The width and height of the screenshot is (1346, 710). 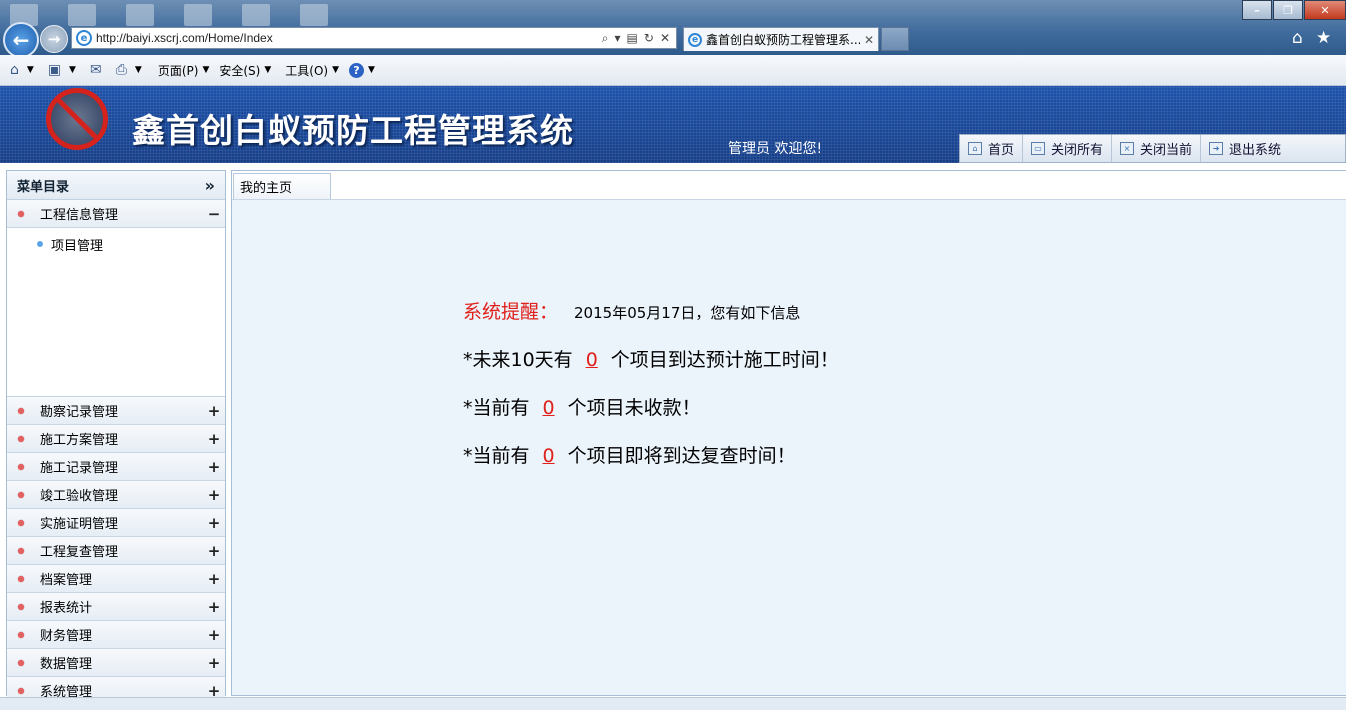 I want to click on sidebar-group-engineering-info: 工程信息管理 −, so click(x=116, y=214).